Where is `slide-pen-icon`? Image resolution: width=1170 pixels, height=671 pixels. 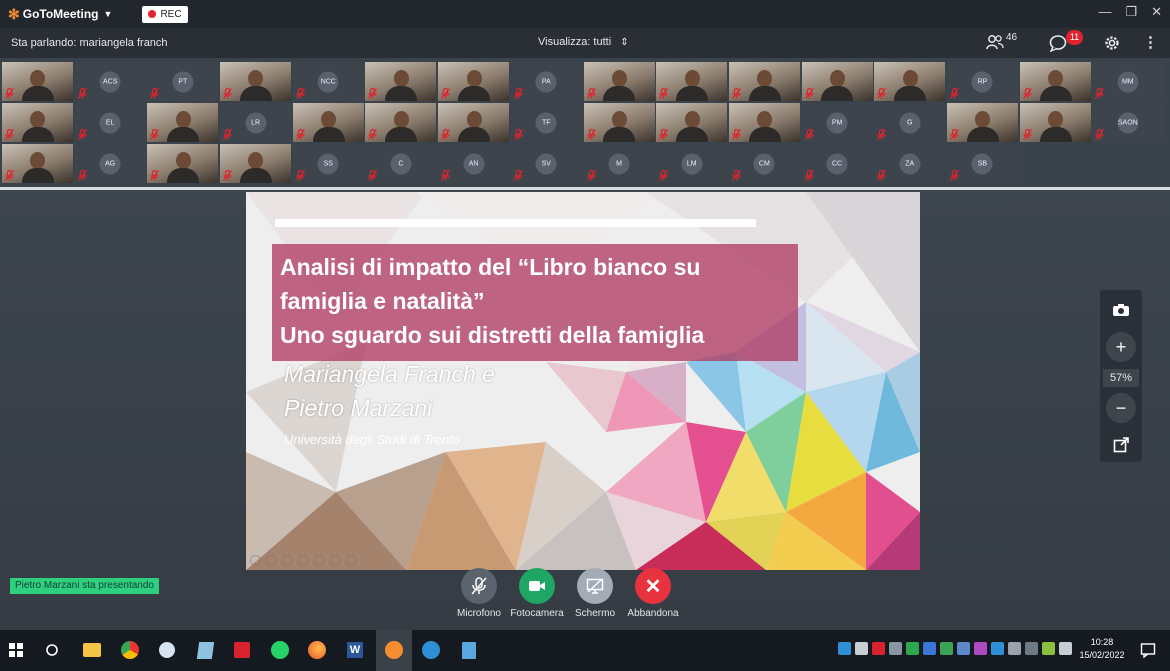 slide-pen-icon is located at coordinates (287, 560).